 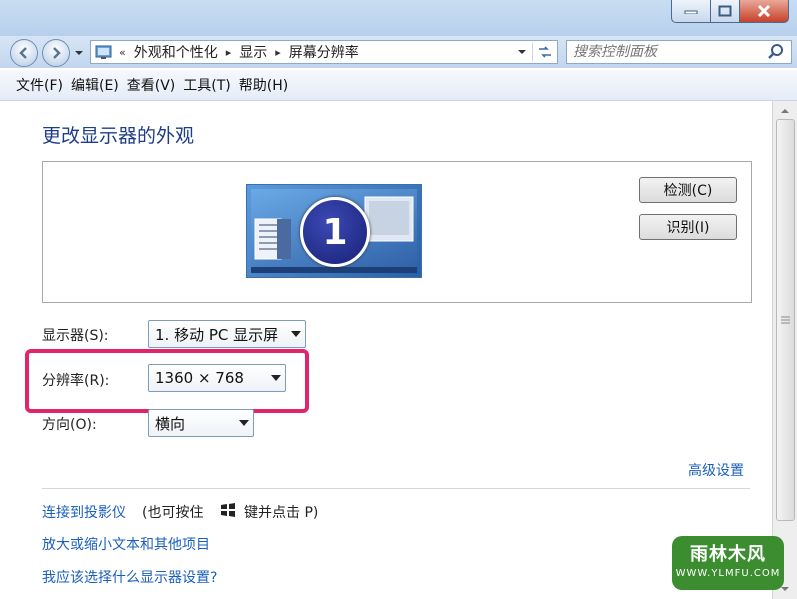 I want to click on display-label: 显示器(S):, so click(x=75, y=336).